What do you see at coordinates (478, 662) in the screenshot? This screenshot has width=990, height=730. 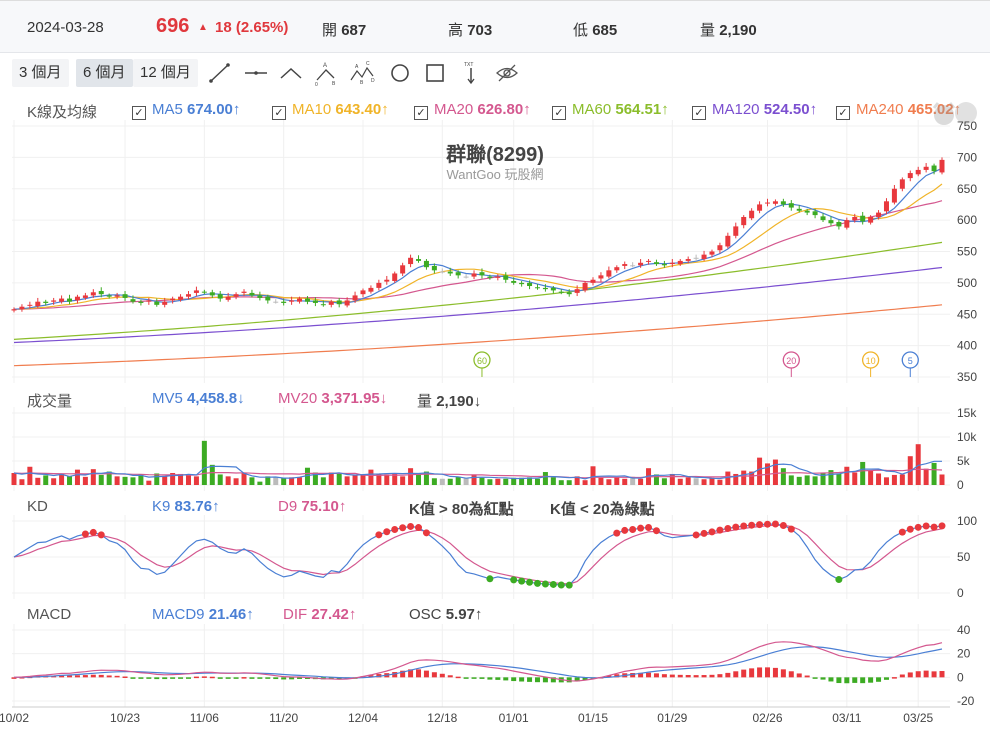 I see `macd9-line` at bounding box center [478, 662].